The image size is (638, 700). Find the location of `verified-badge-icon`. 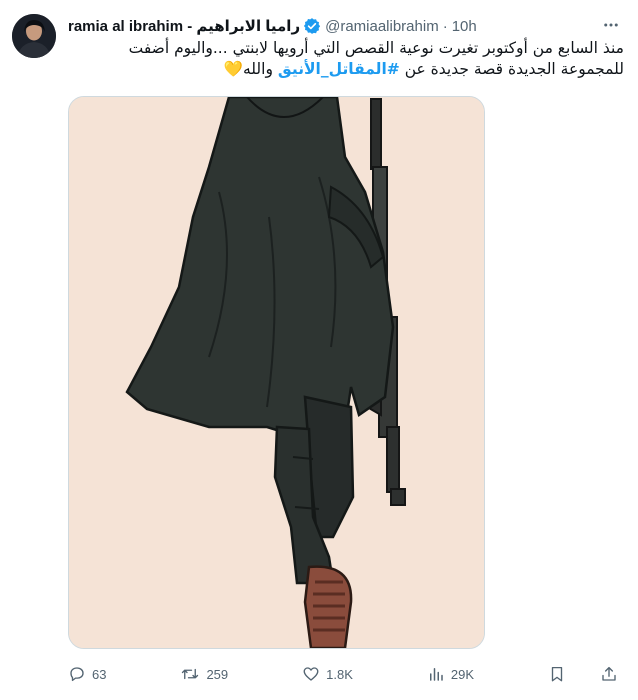

verified-badge-icon is located at coordinates (312, 26).